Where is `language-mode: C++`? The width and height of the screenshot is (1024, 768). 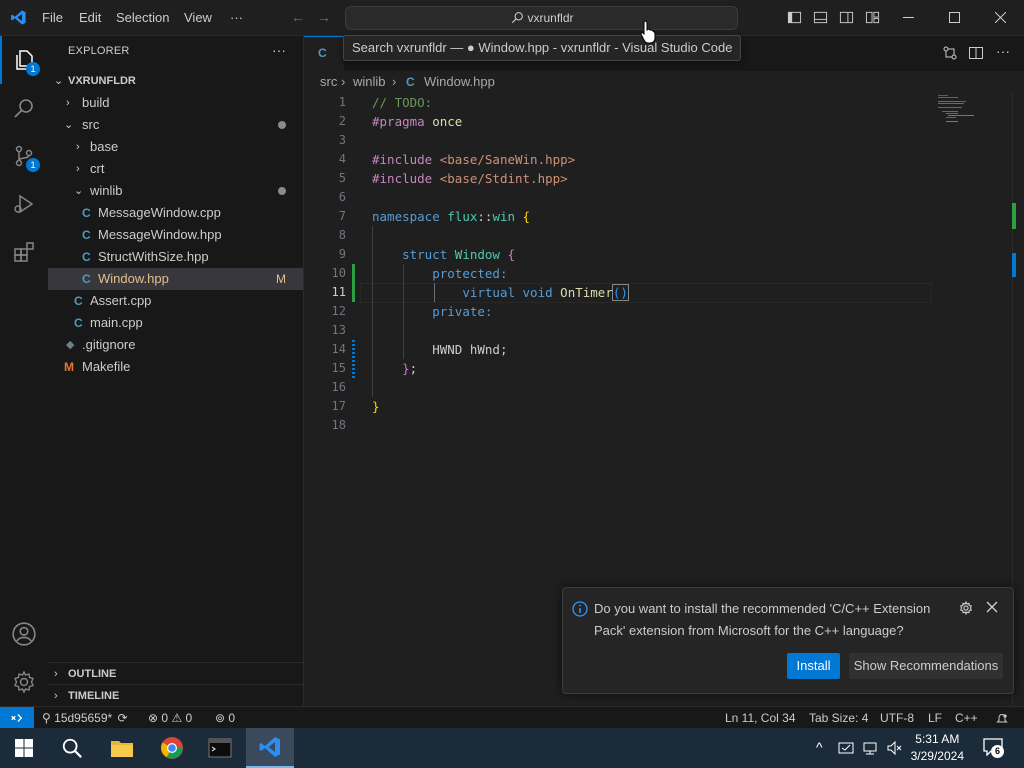
language-mode: C++ is located at coordinates (966, 718).